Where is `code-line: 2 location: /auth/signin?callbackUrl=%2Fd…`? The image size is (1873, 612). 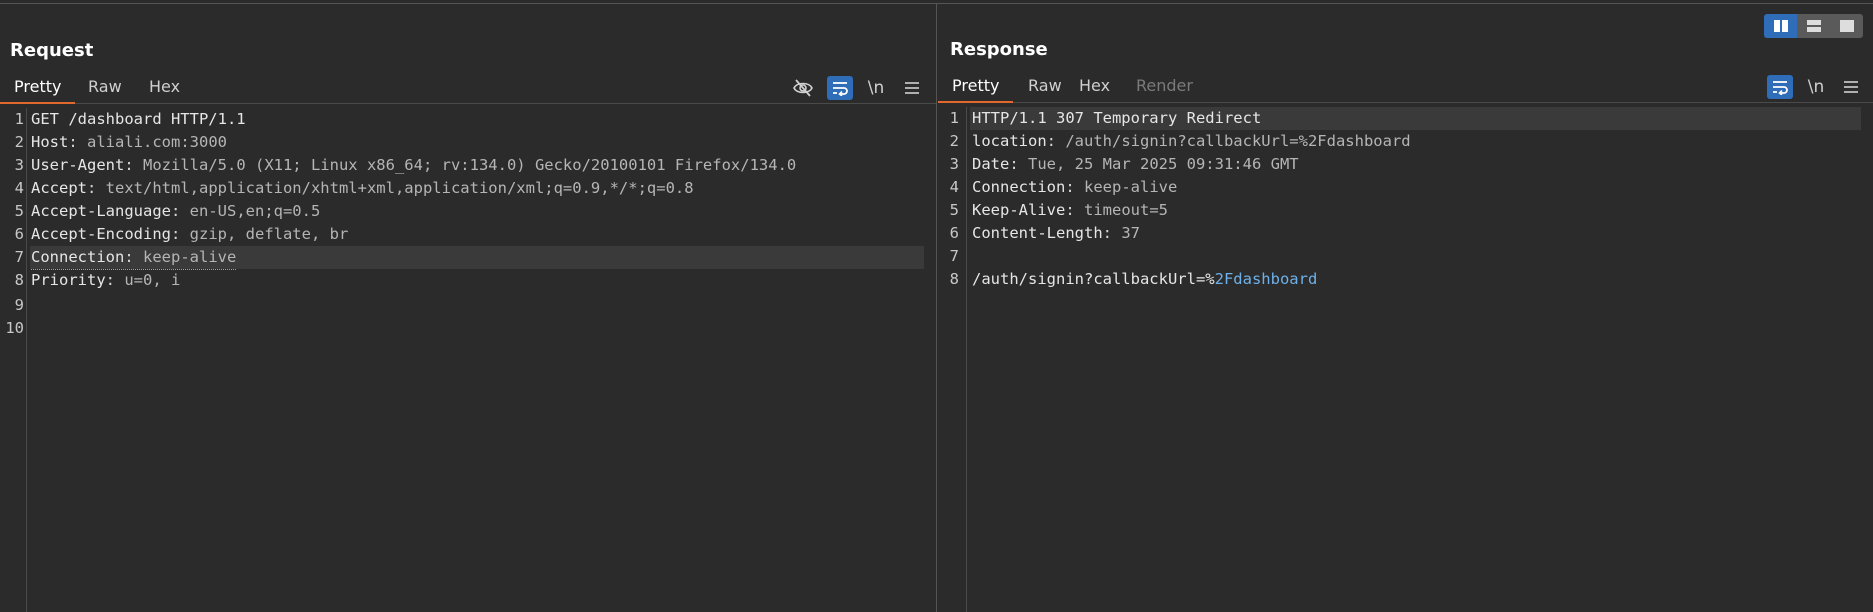
code-line: 2 location: /auth/signin?callbackUrl=%2Fd… is located at coordinates (1180, 141).